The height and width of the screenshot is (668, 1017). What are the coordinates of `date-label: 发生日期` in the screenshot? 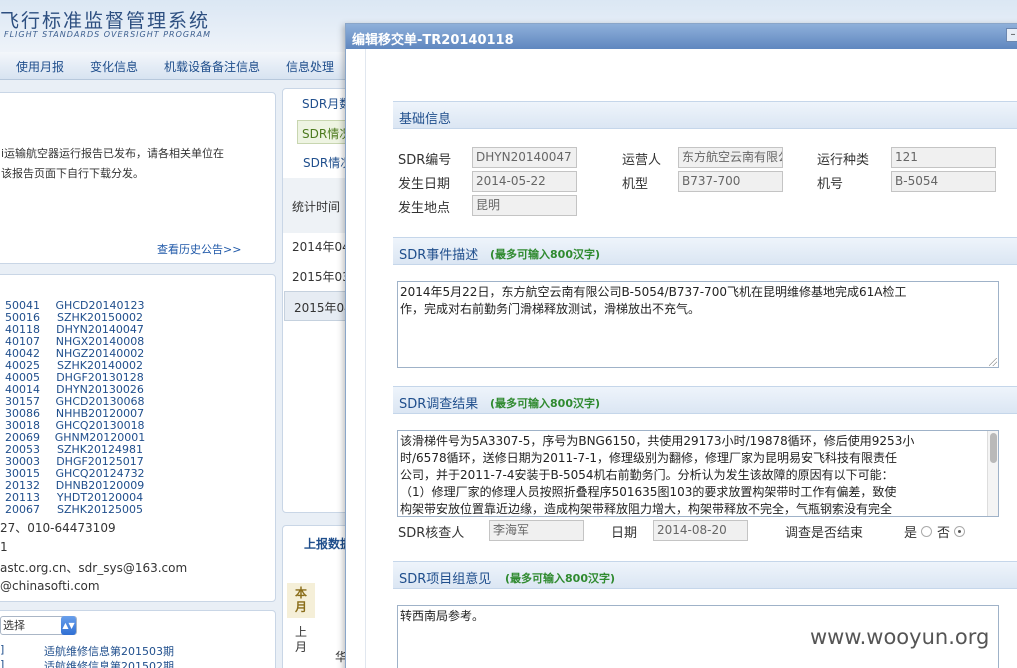 It's located at (424, 184).